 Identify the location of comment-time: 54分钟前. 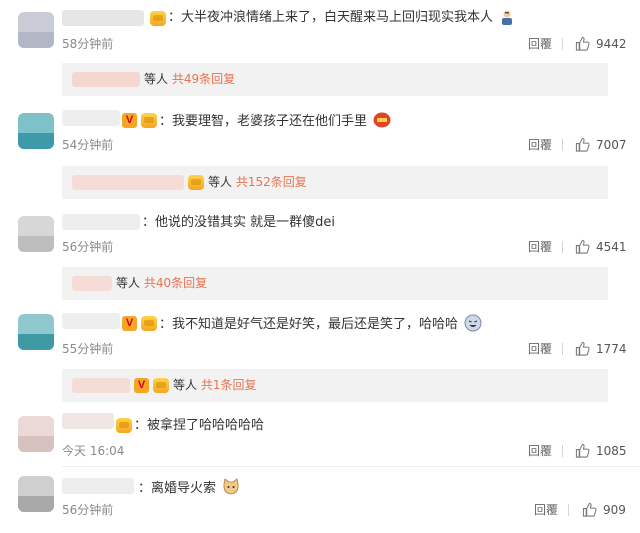
(88, 145).